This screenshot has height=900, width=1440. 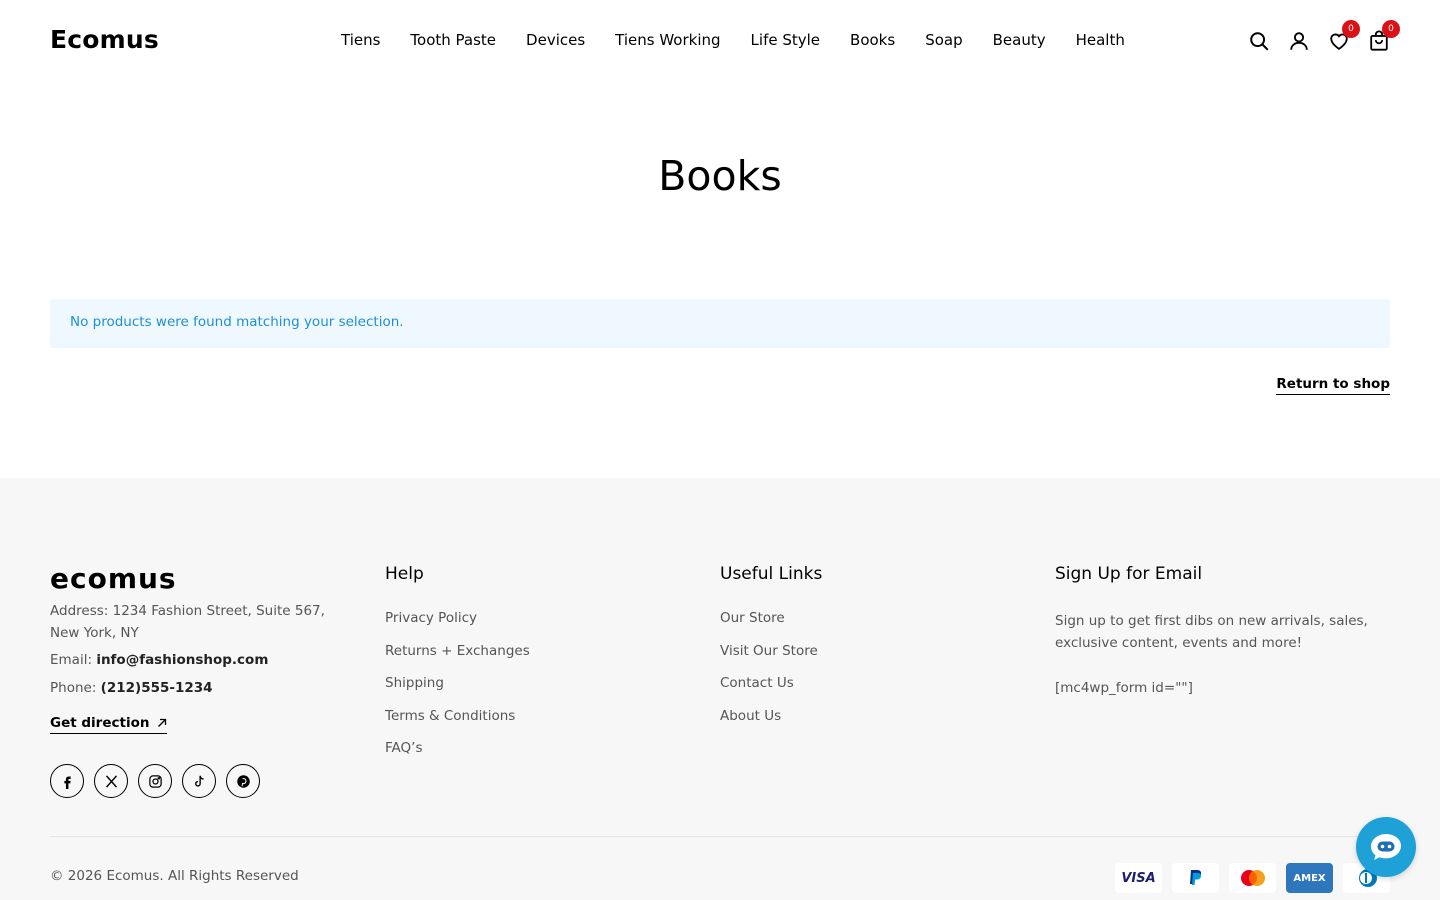 What do you see at coordinates (199, 781) in the screenshot?
I see `tiktok-icon` at bounding box center [199, 781].